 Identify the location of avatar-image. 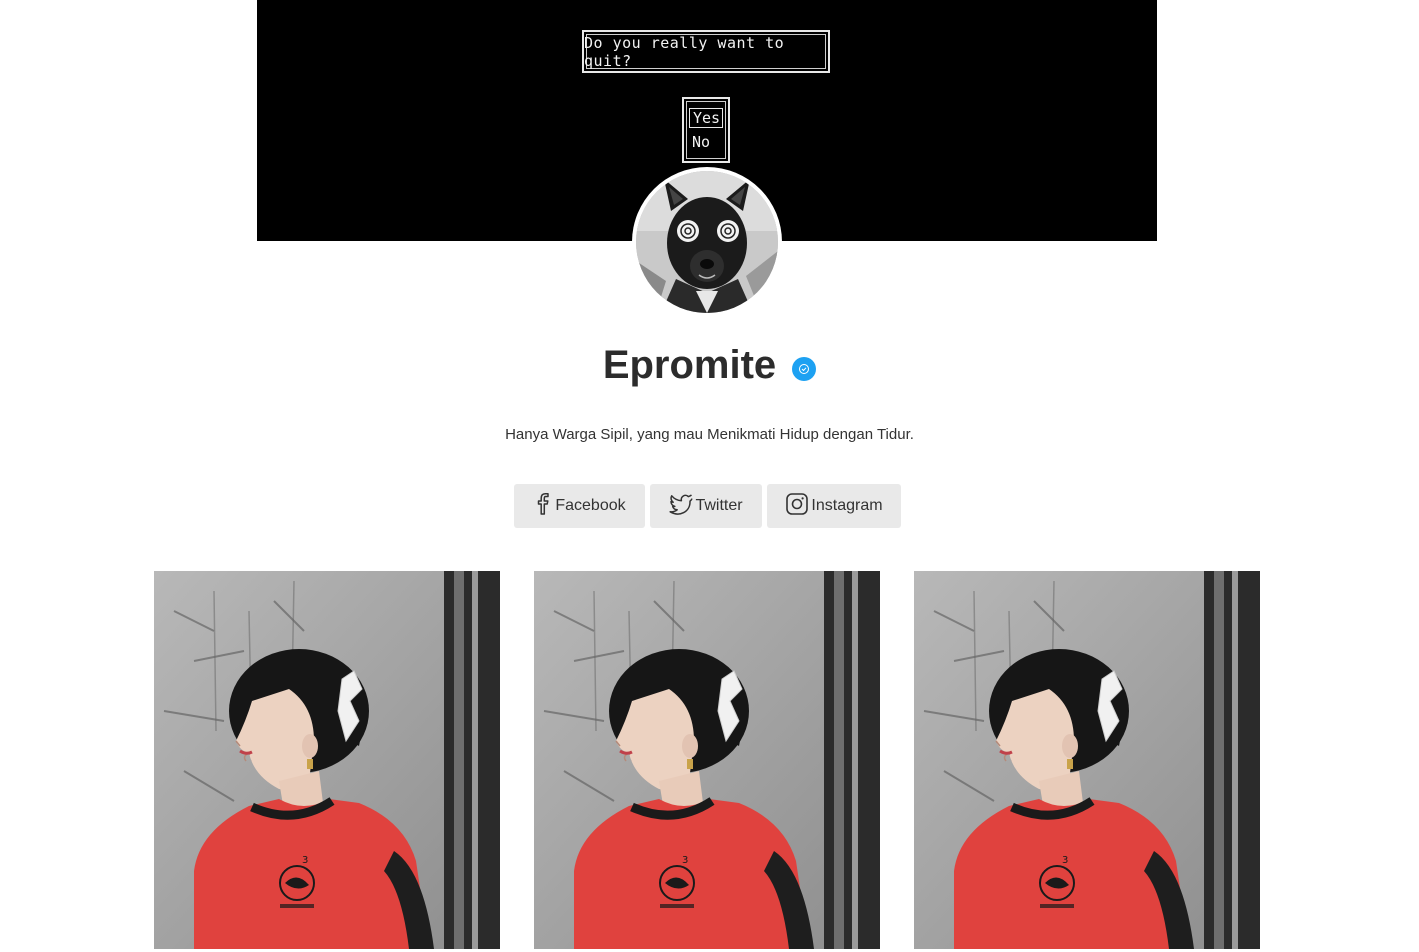
(707, 242).